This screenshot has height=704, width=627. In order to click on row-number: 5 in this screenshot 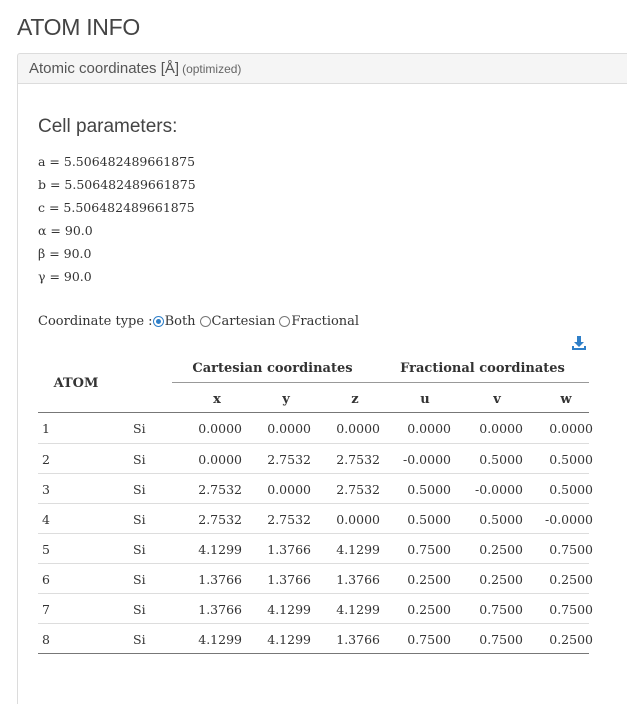, I will do `click(46, 549)`.